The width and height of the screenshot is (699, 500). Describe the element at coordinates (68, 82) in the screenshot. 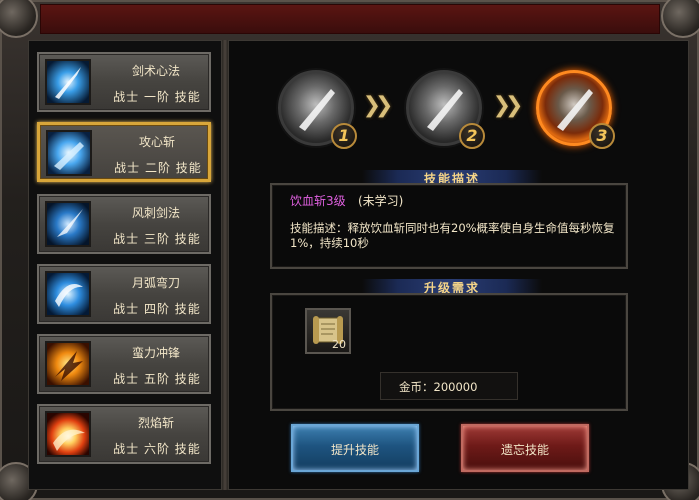

I see `sword-slash-icon` at that location.